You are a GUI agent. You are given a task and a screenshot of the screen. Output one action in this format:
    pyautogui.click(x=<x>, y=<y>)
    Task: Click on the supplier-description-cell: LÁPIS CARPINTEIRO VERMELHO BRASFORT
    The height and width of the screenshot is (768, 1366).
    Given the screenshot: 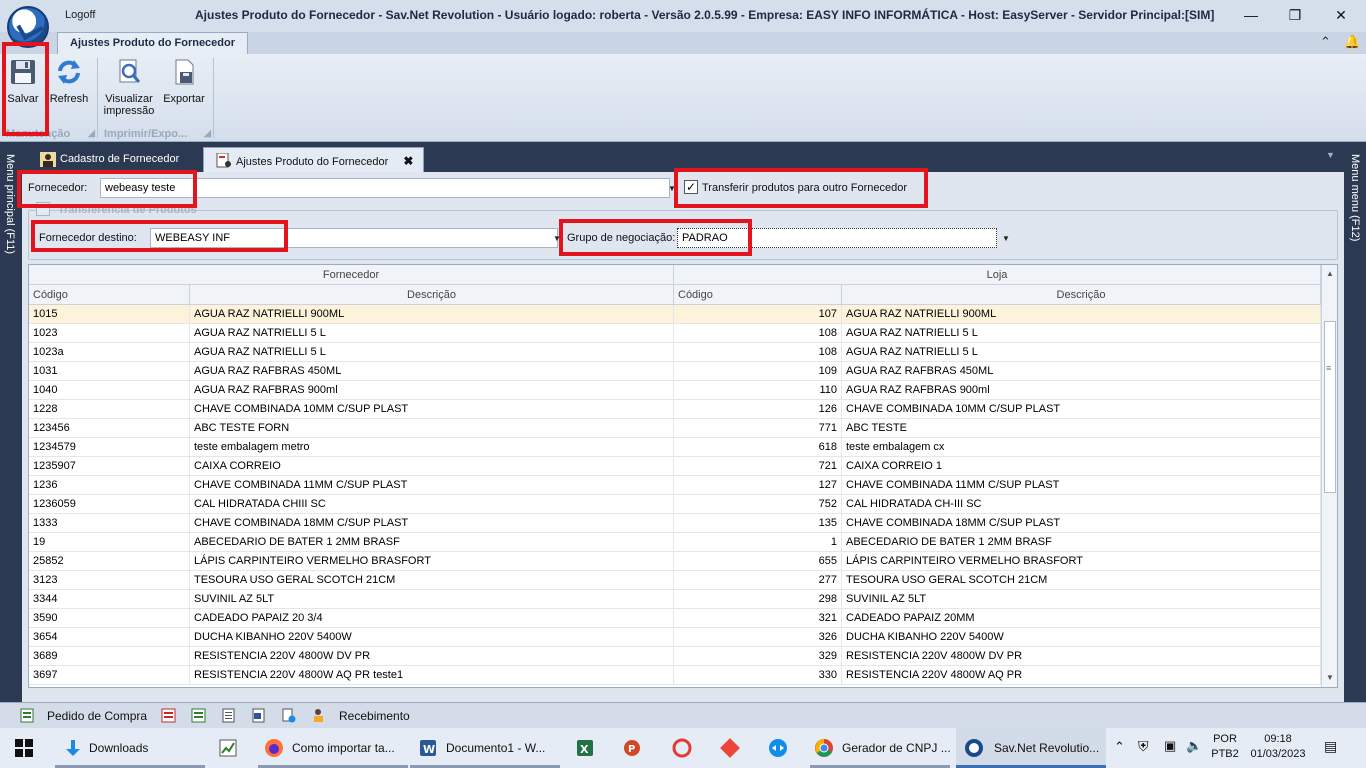 What is the action you would take?
    pyautogui.click(x=432, y=561)
    